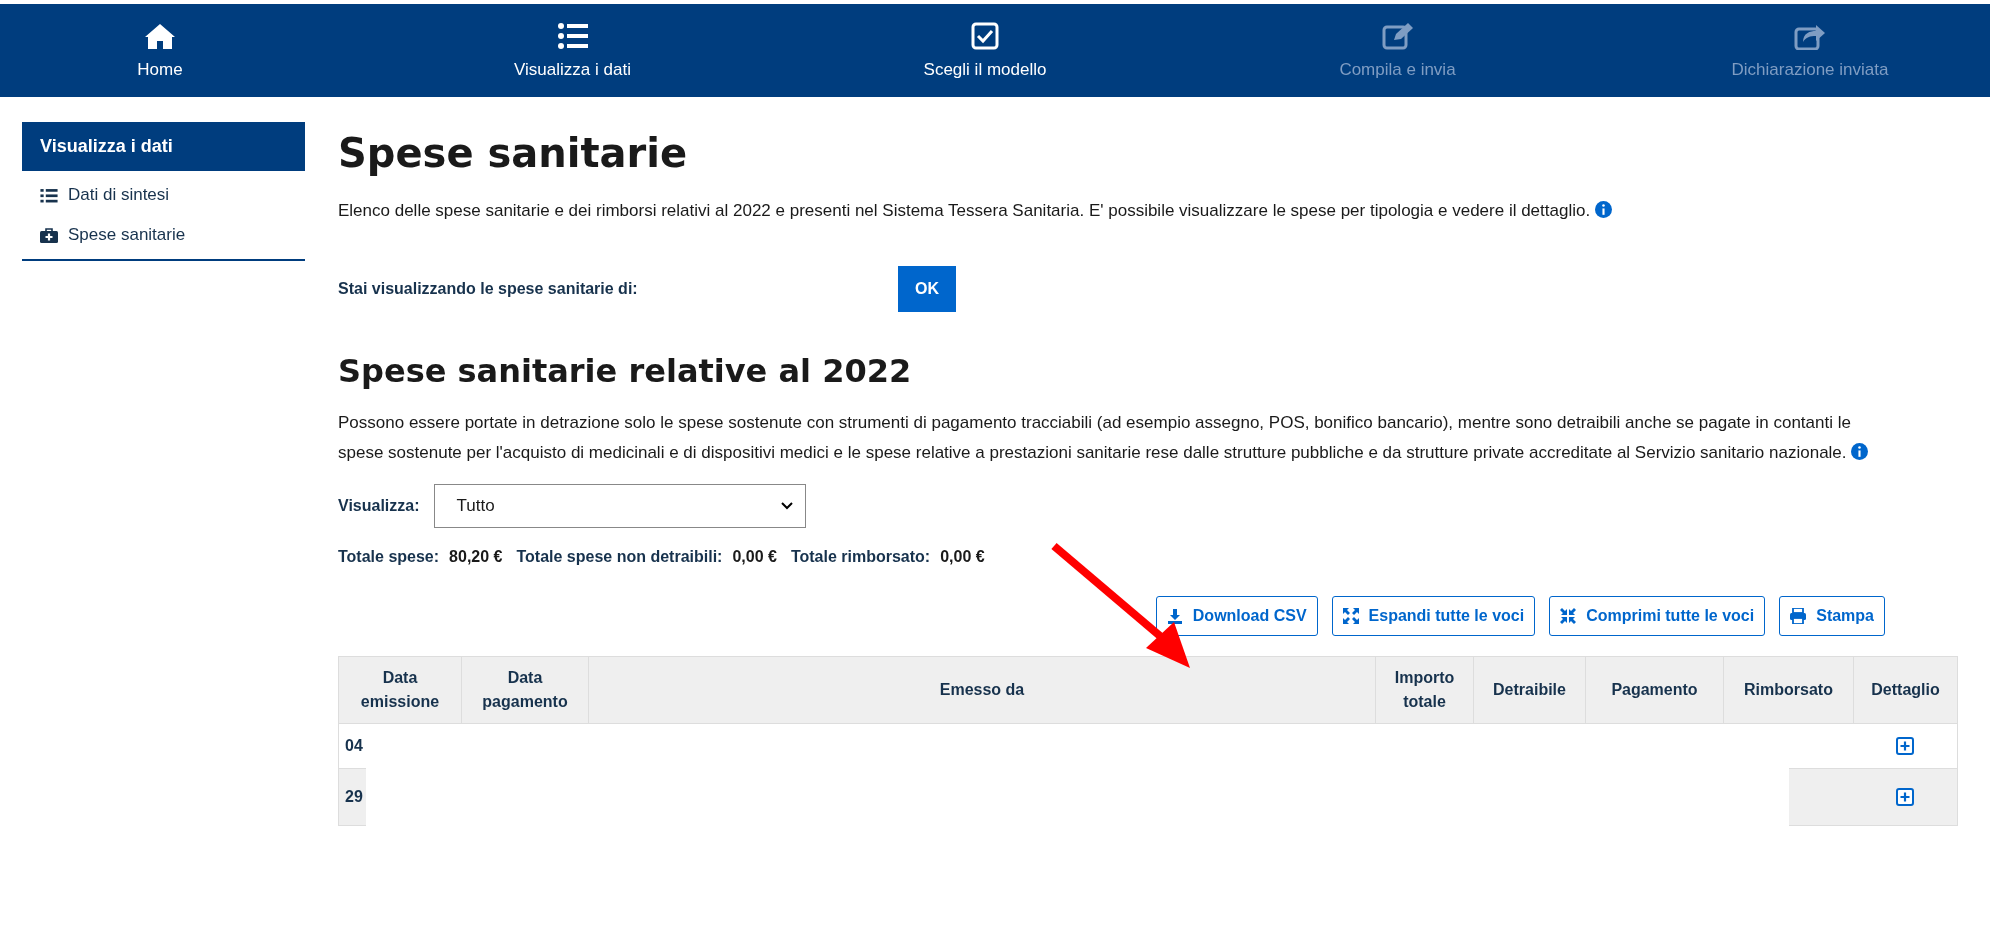 The width and height of the screenshot is (2000, 931). Describe the element at coordinates (1424, 690) in the screenshot. I see `column-header: Importo totale` at that location.